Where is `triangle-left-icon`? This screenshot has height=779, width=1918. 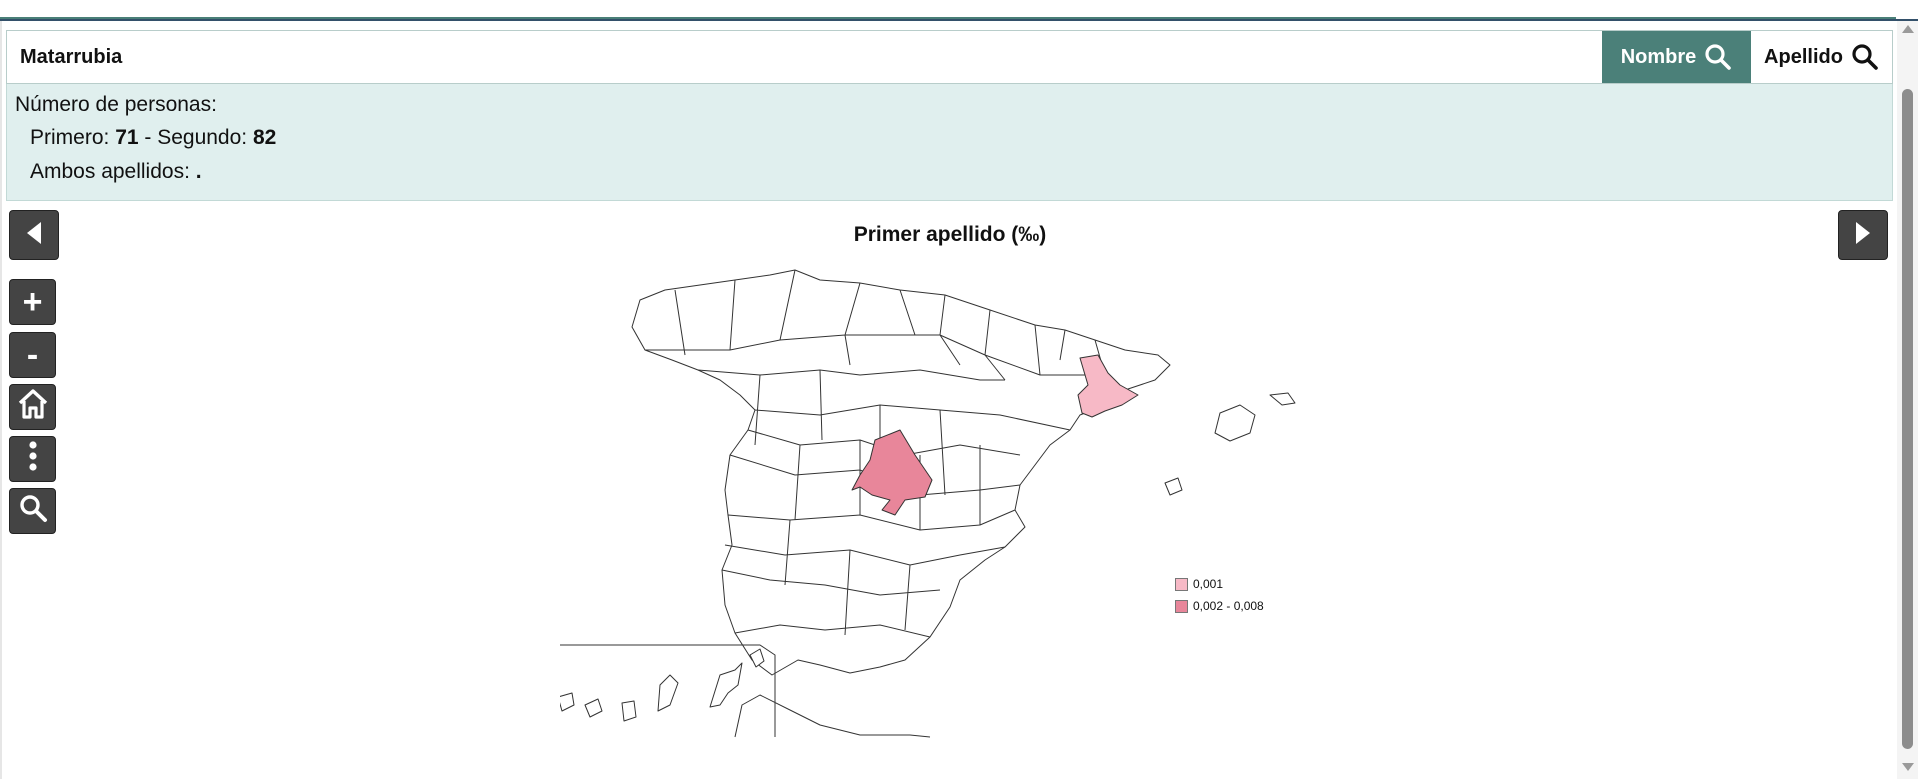
triangle-left-icon is located at coordinates (34, 235).